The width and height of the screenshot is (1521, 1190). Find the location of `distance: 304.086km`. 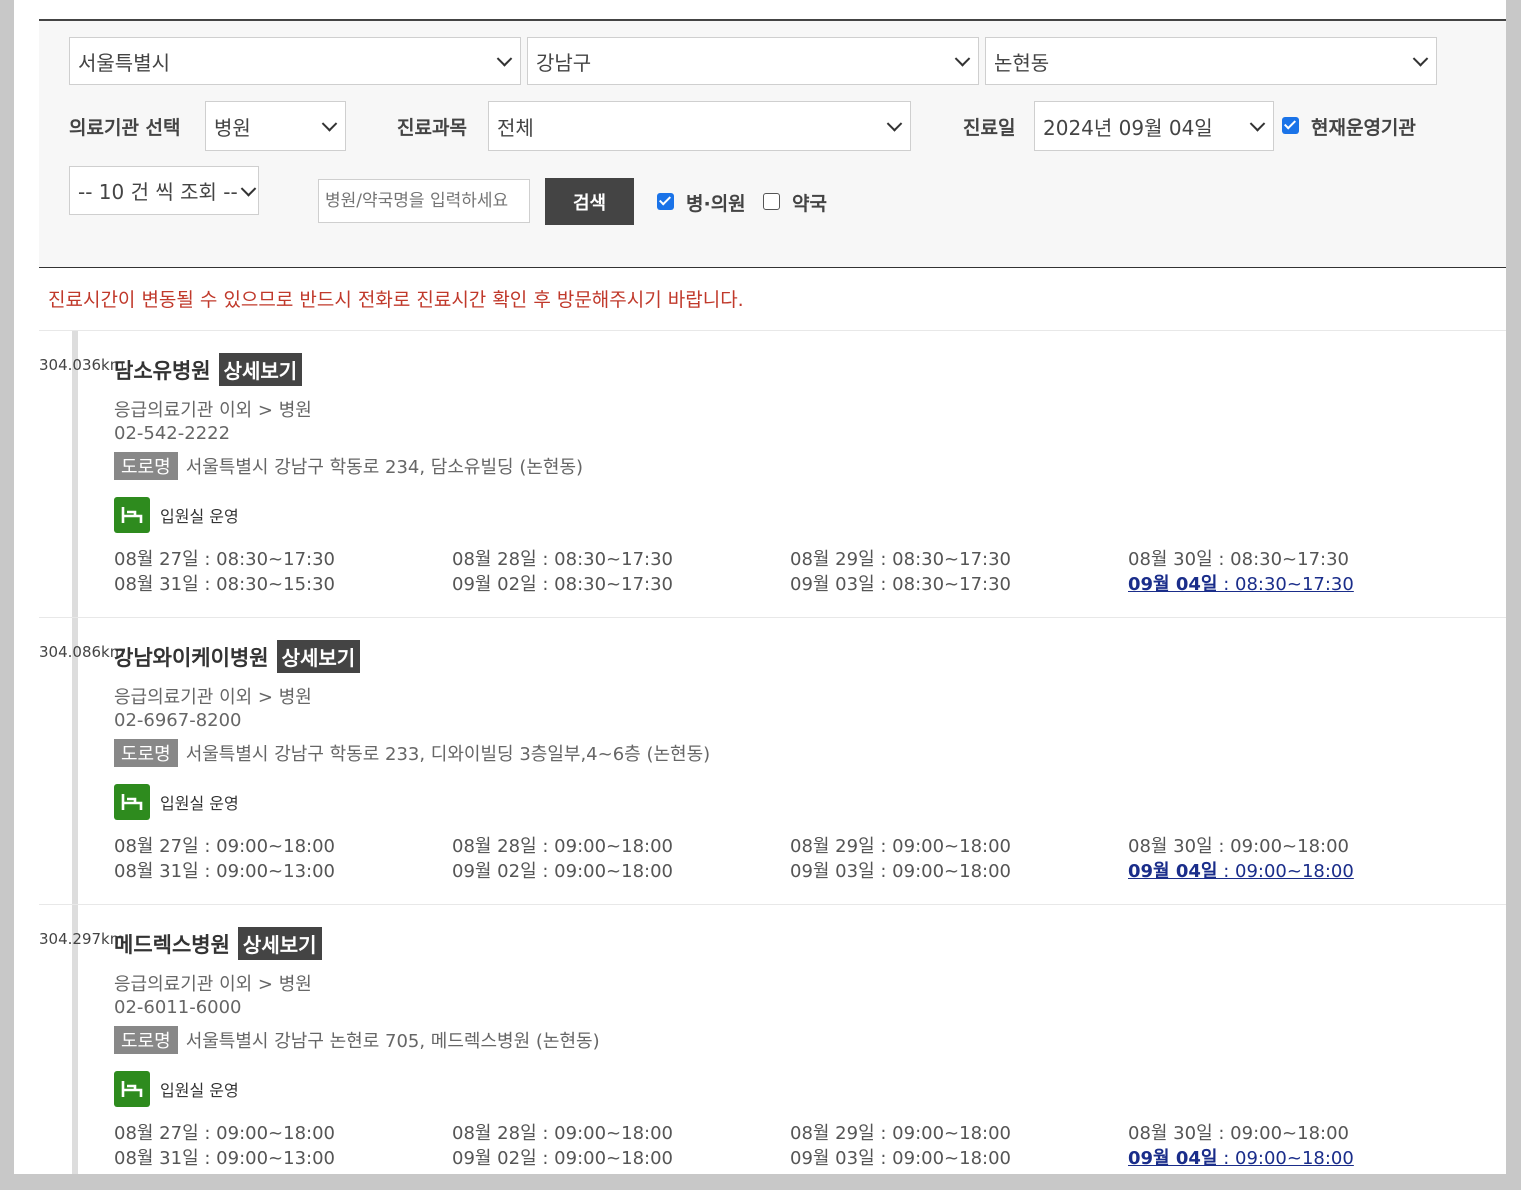

distance: 304.086km is located at coordinates (82, 652).